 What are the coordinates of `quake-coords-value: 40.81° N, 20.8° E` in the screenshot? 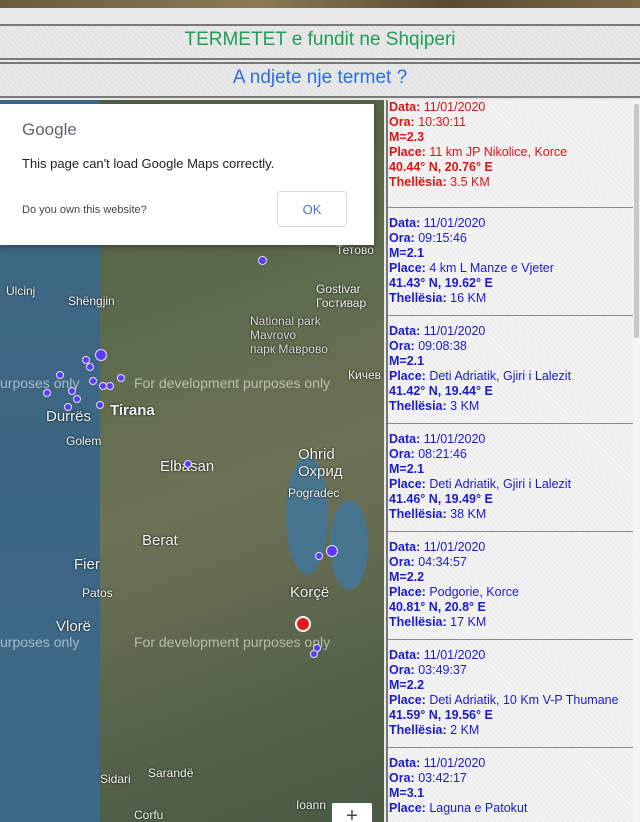 It's located at (437, 607).